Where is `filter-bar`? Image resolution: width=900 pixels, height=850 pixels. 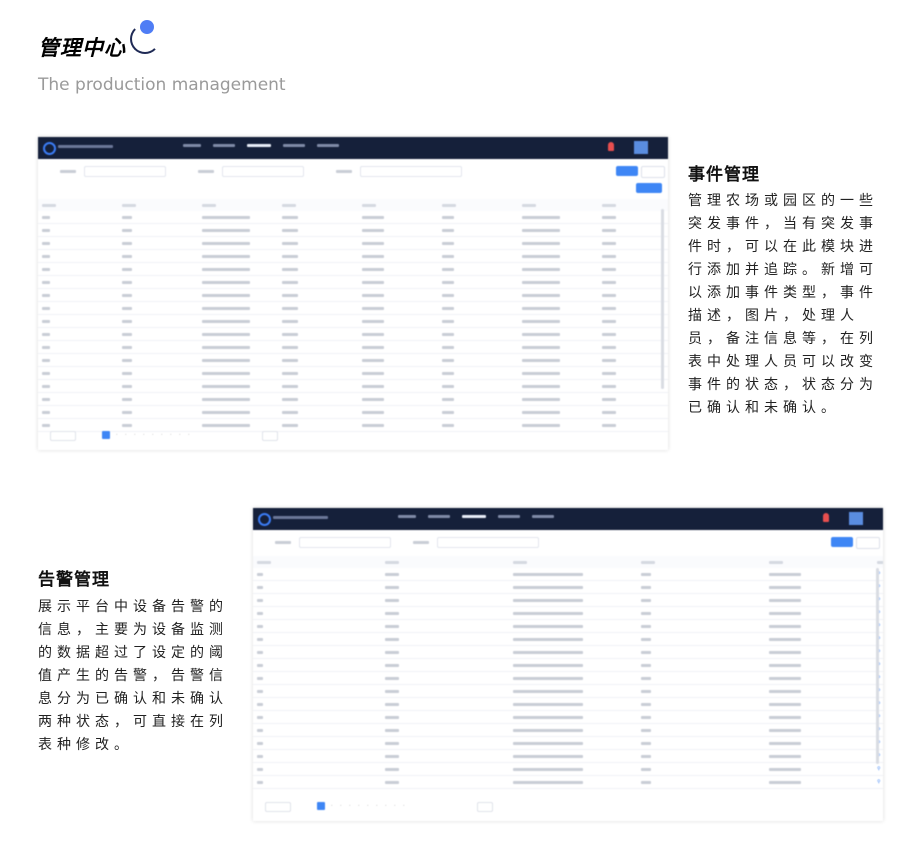 filter-bar is located at coordinates (353, 174).